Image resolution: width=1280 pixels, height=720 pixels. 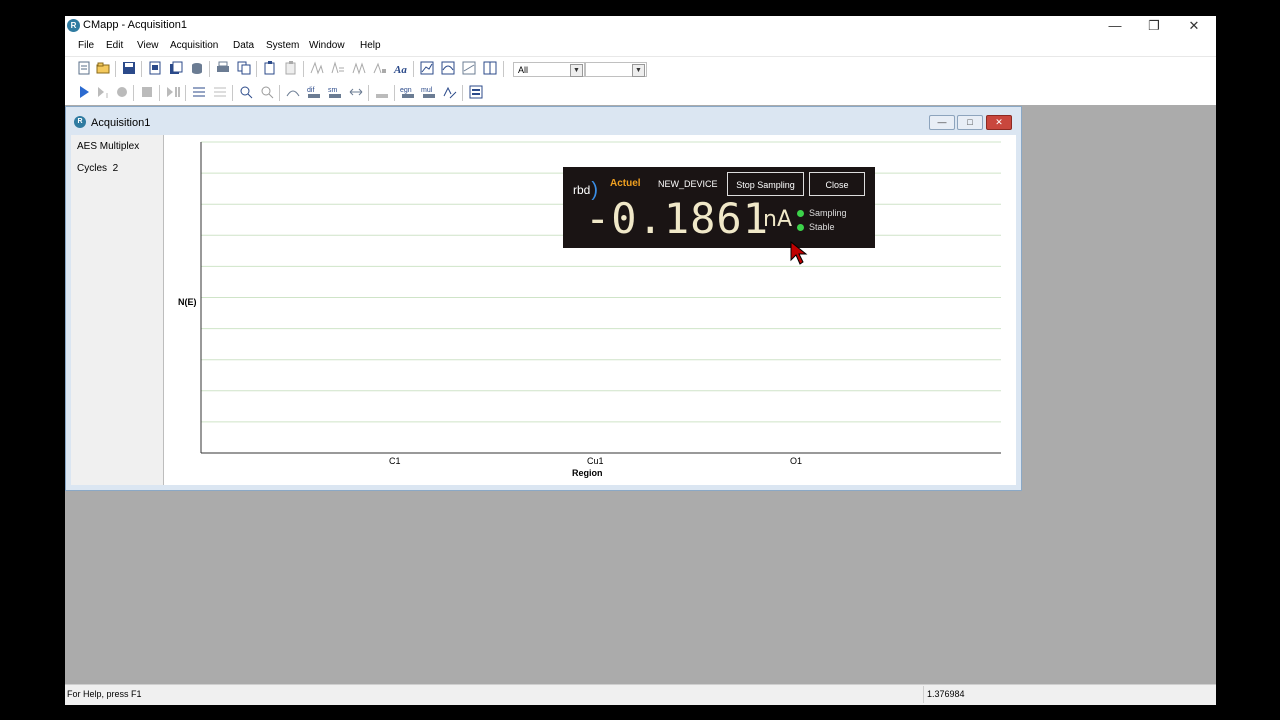 I want to click on menu-data: Data, so click(x=243, y=45).